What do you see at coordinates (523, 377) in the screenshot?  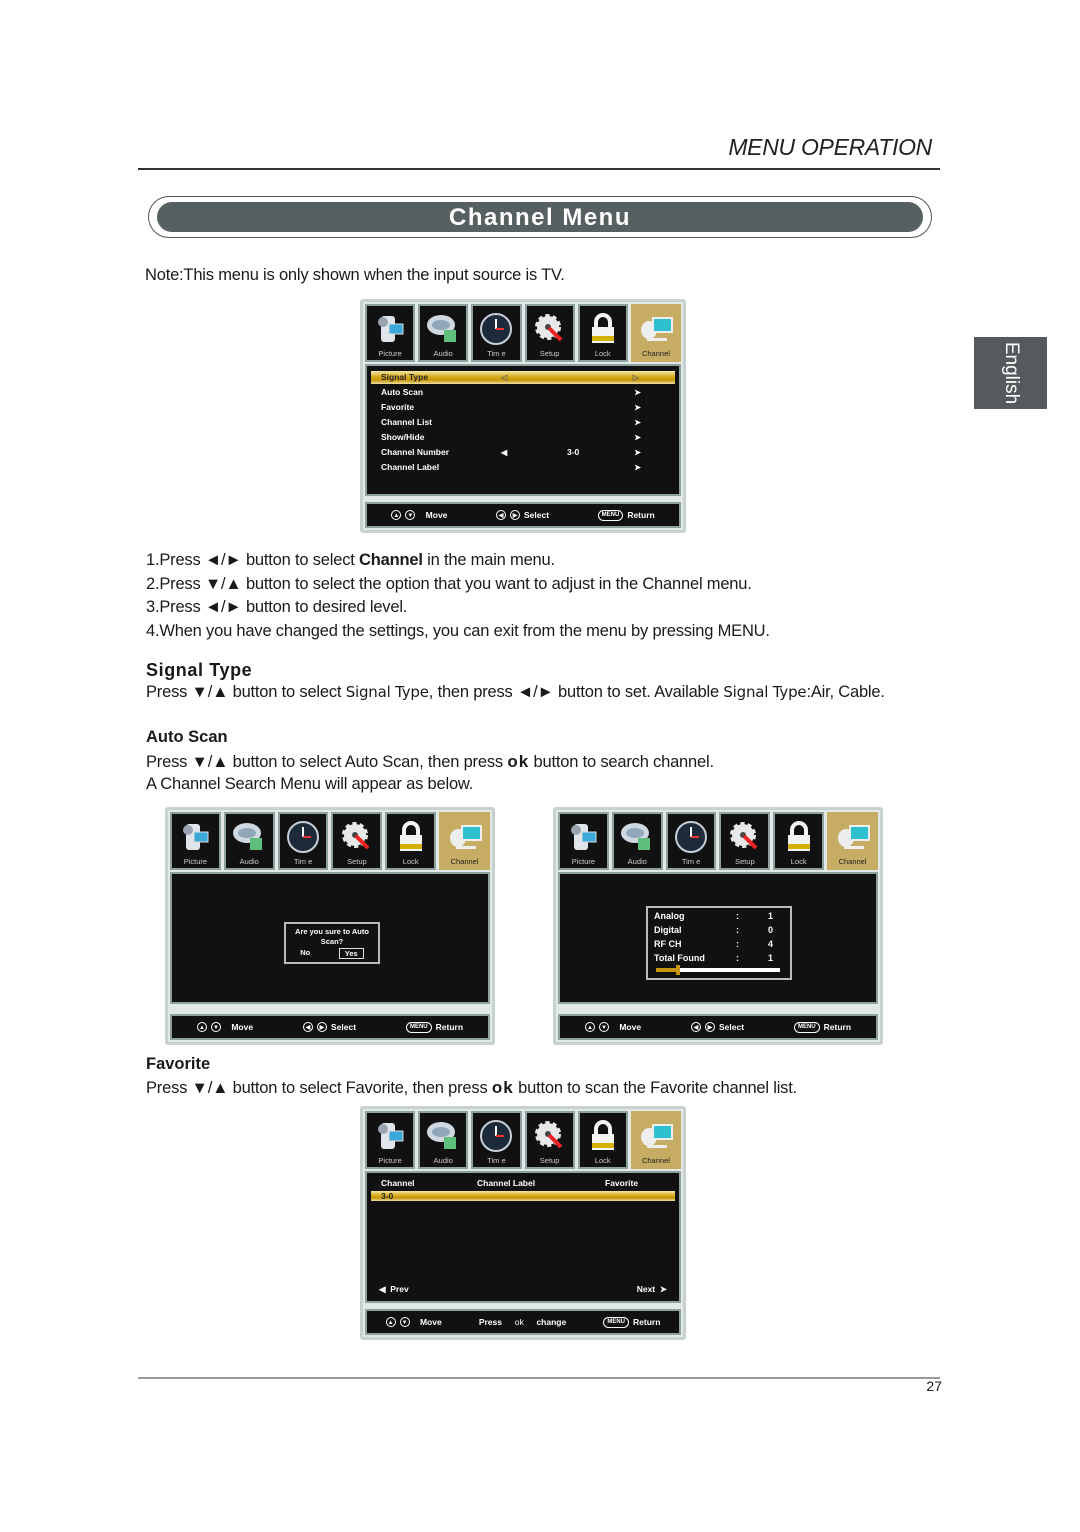 I see `menu-item: Signal Type ◁ ▷` at bounding box center [523, 377].